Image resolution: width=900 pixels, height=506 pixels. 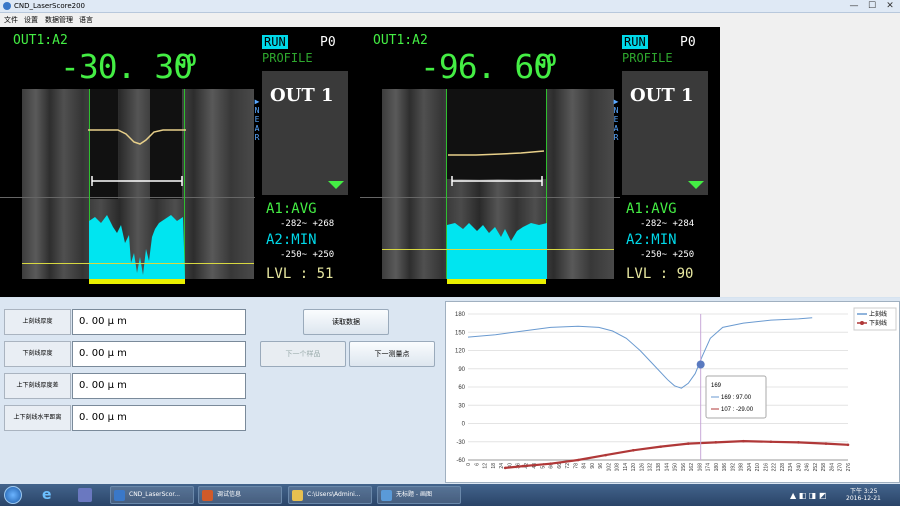 What do you see at coordinates (86, 20) in the screenshot?
I see `menu-language: 语言` at bounding box center [86, 20].